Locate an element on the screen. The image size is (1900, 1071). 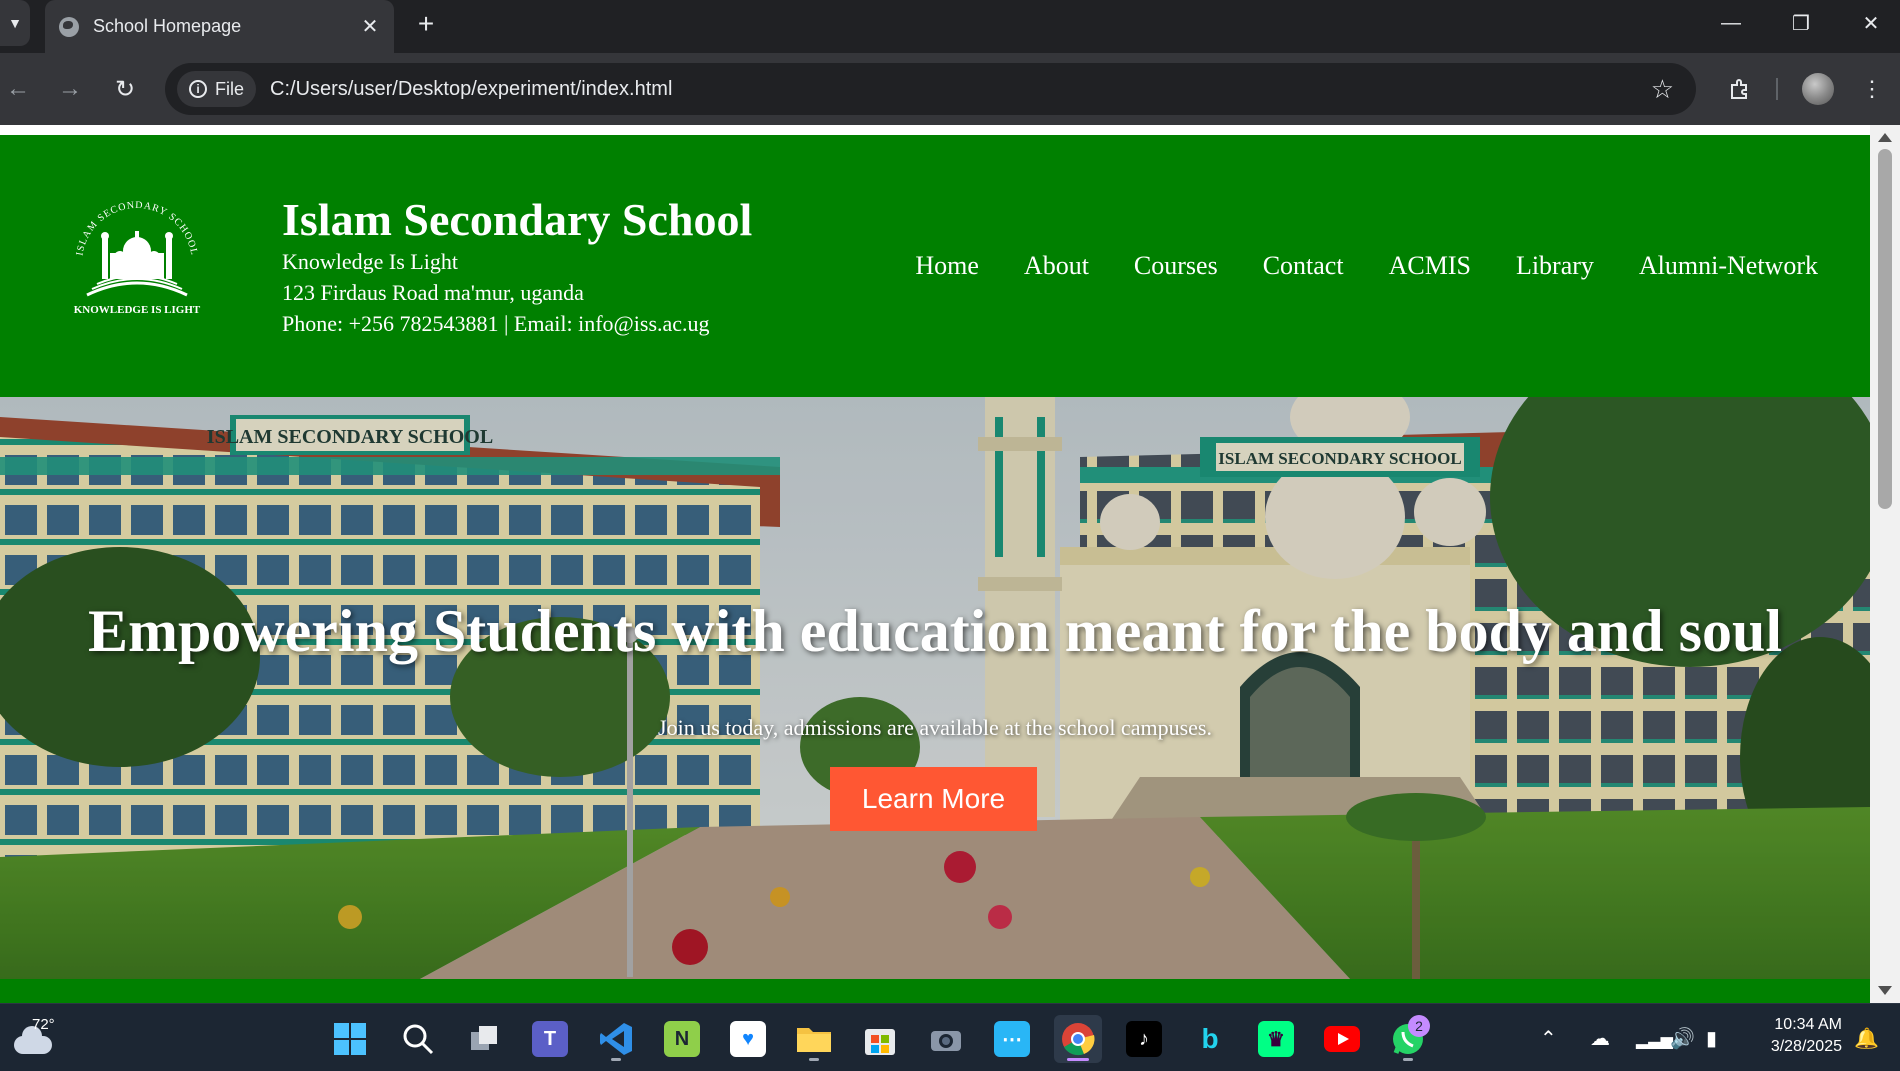
bluesky-icon: ♥ is located at coordinates (748, 1039).